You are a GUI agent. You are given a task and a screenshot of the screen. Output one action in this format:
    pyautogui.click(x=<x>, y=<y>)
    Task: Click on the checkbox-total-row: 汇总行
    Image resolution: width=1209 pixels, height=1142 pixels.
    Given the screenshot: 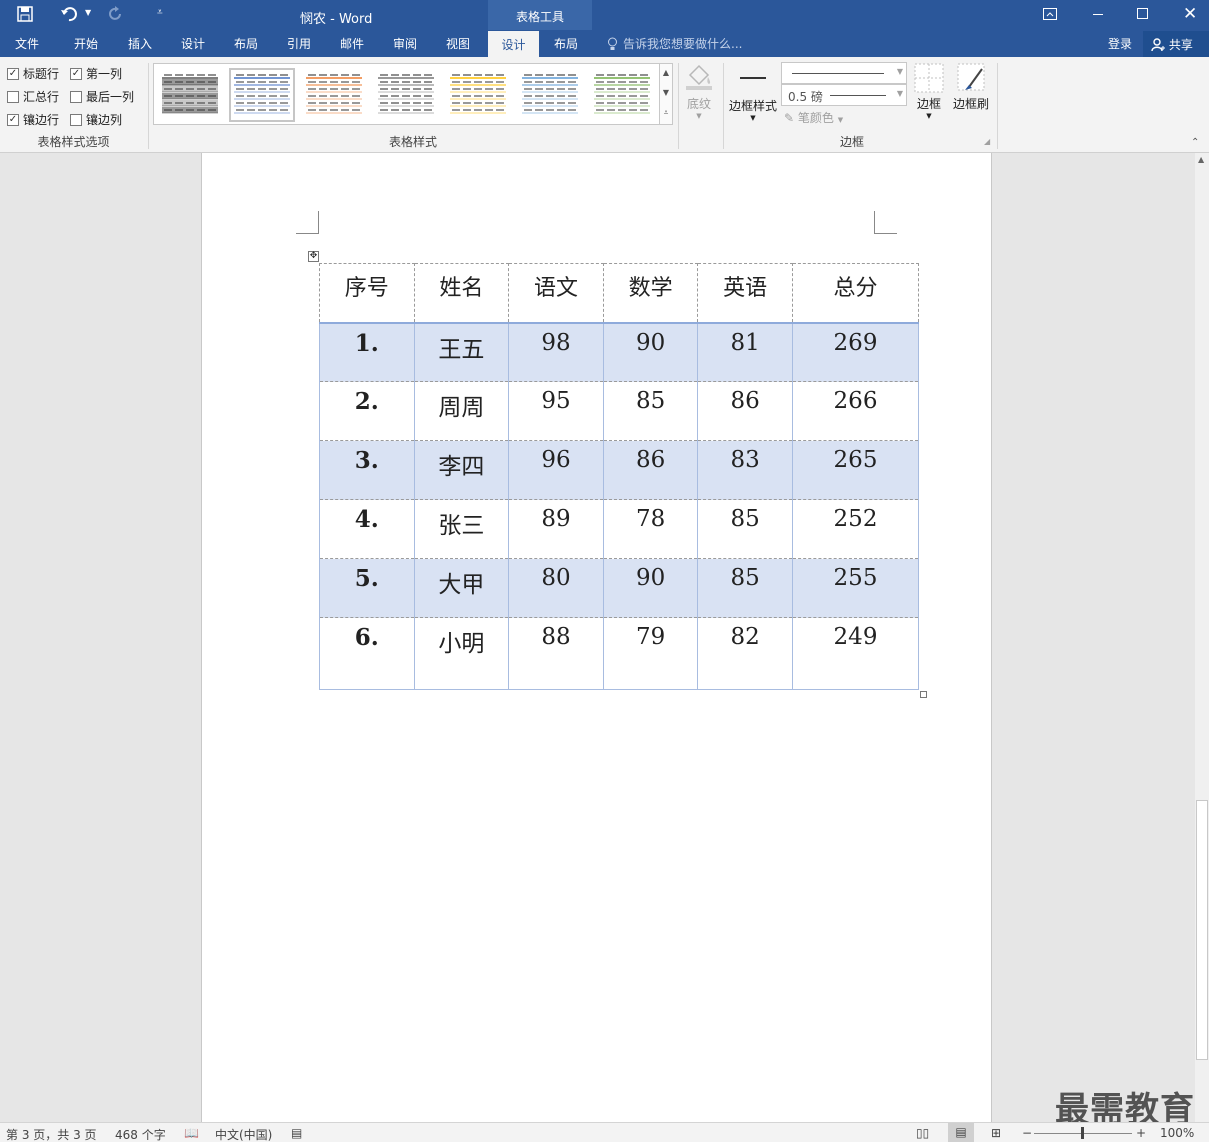 What is the action you would take?
    pyautogui.click(x=33, y=96)
    